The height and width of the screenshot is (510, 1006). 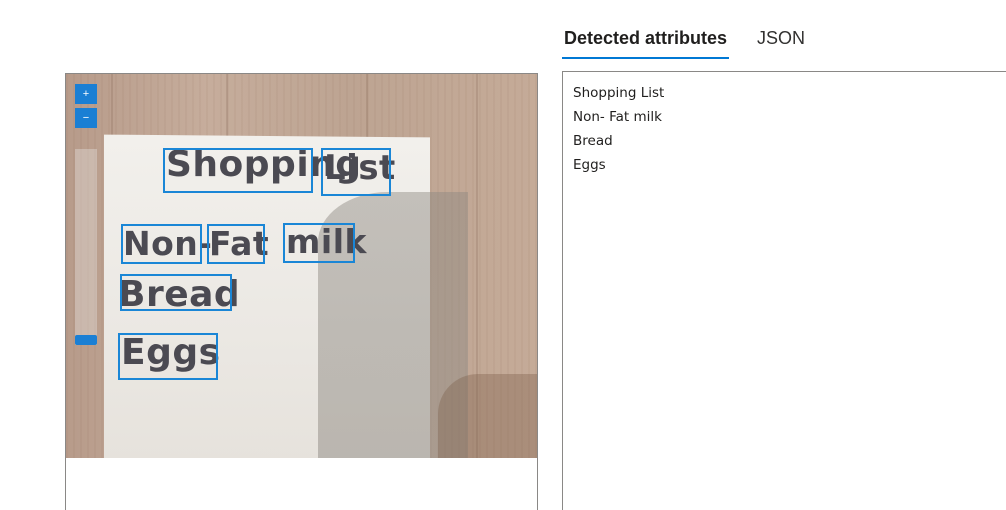 I want to click on zoom-slider-track, so click(x=86, y=247).